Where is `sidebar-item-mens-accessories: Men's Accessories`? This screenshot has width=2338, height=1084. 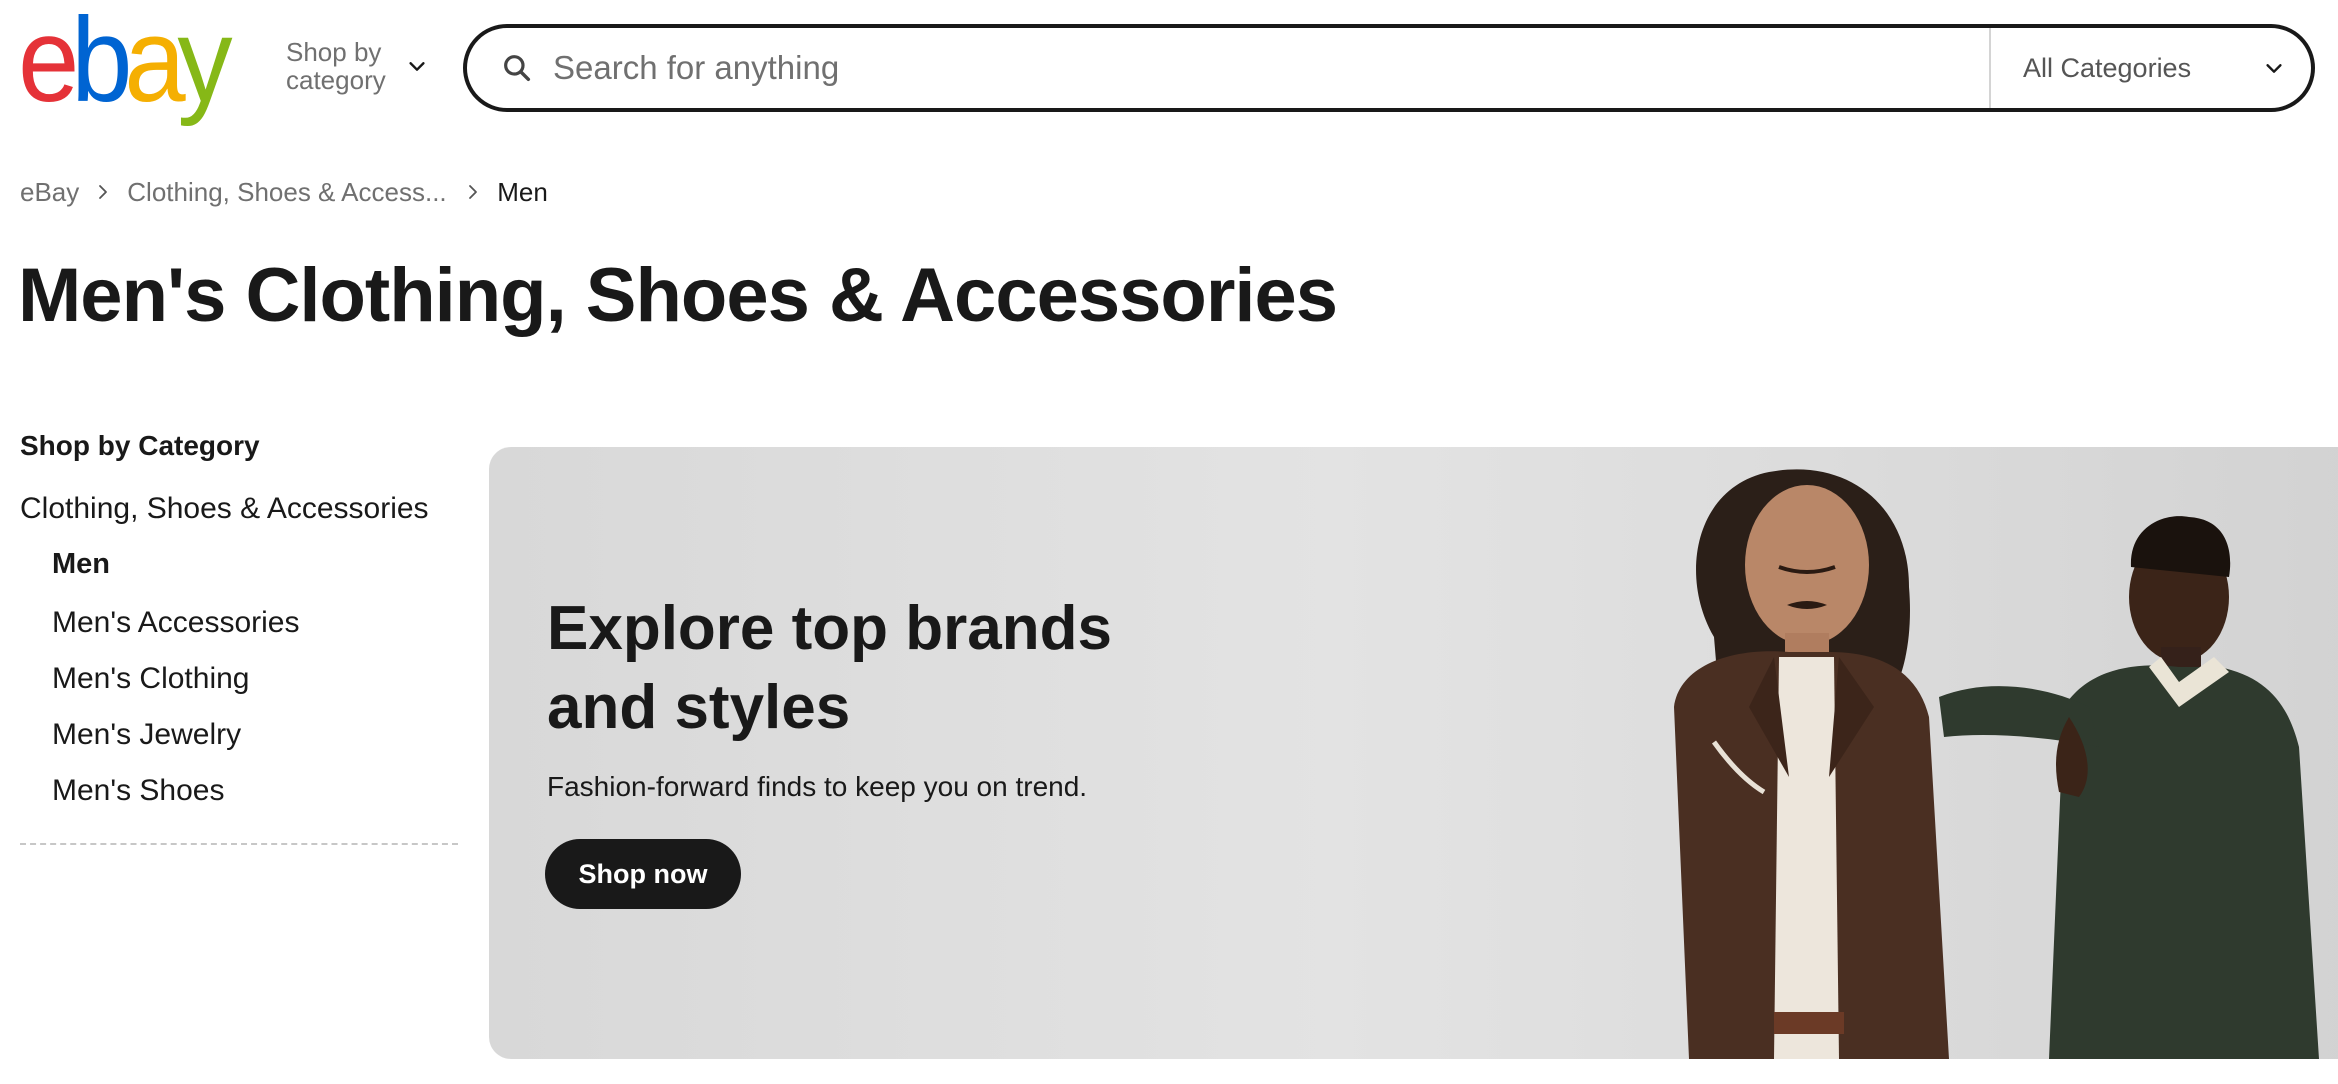 sidebar-item-mens-accessories: Men's Accessories is located at coordinates (176, 622).